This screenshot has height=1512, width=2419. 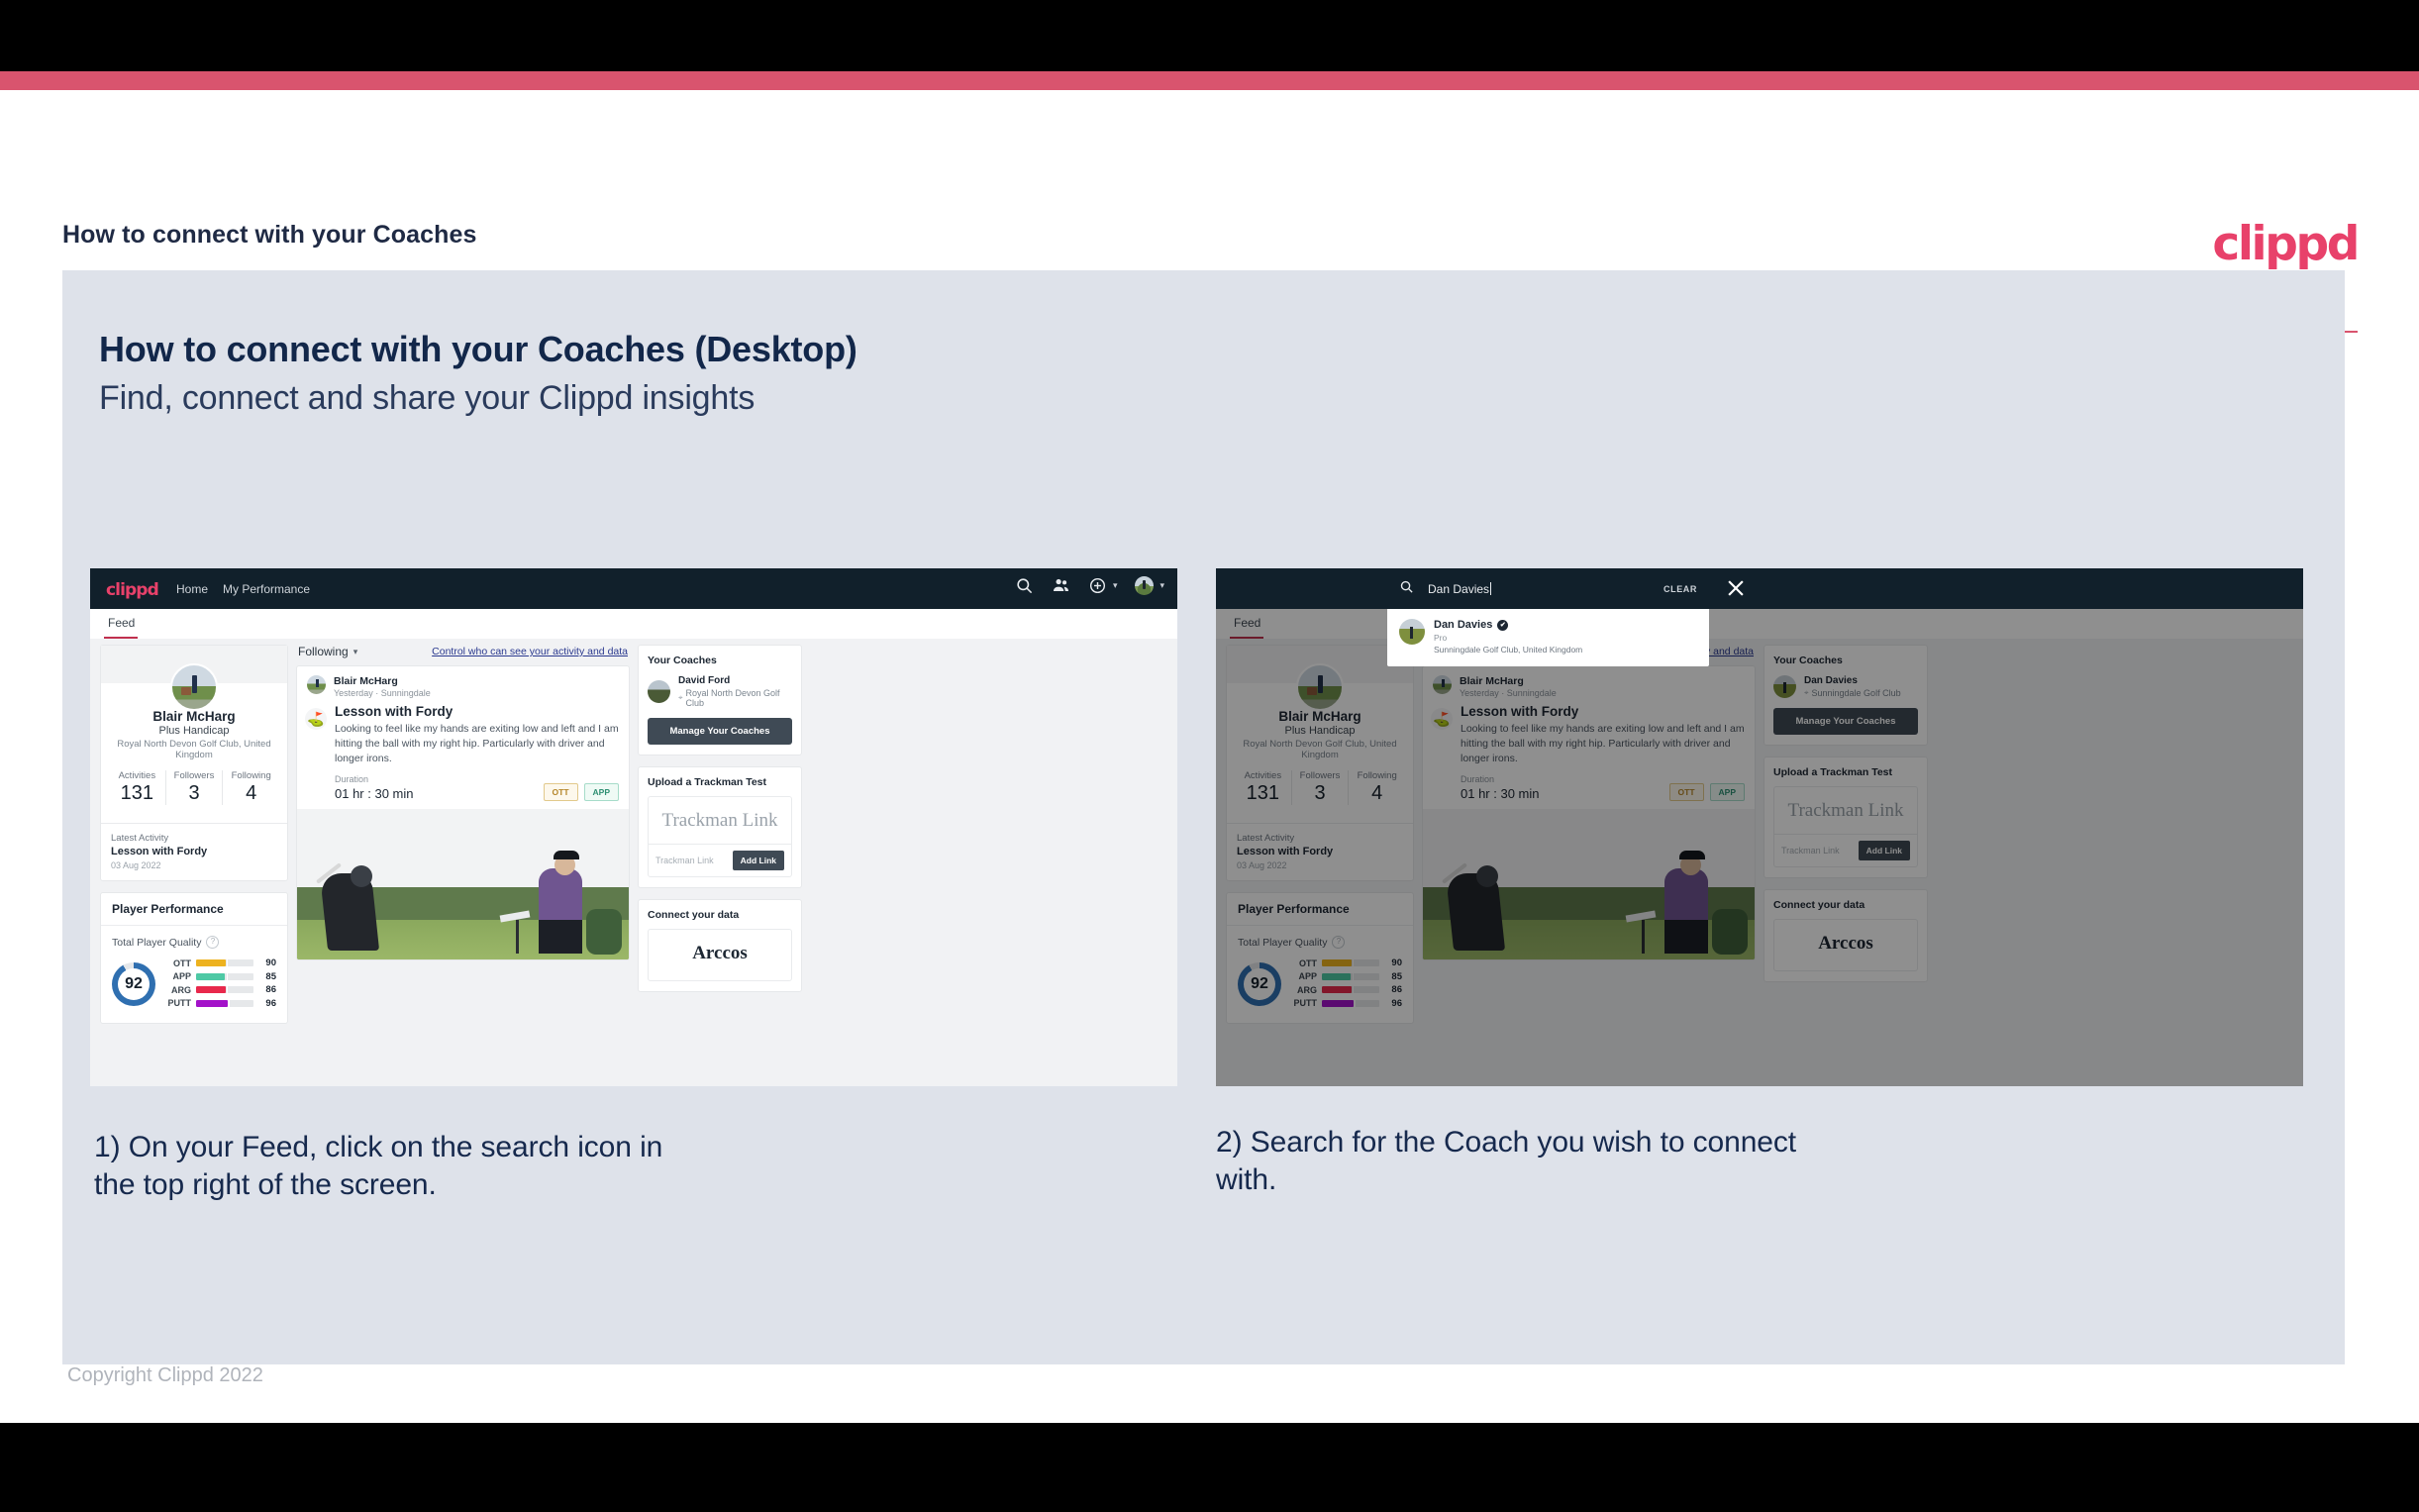 I want to click on clear-search-button: CLEAR, so click(x=1680, y=589).